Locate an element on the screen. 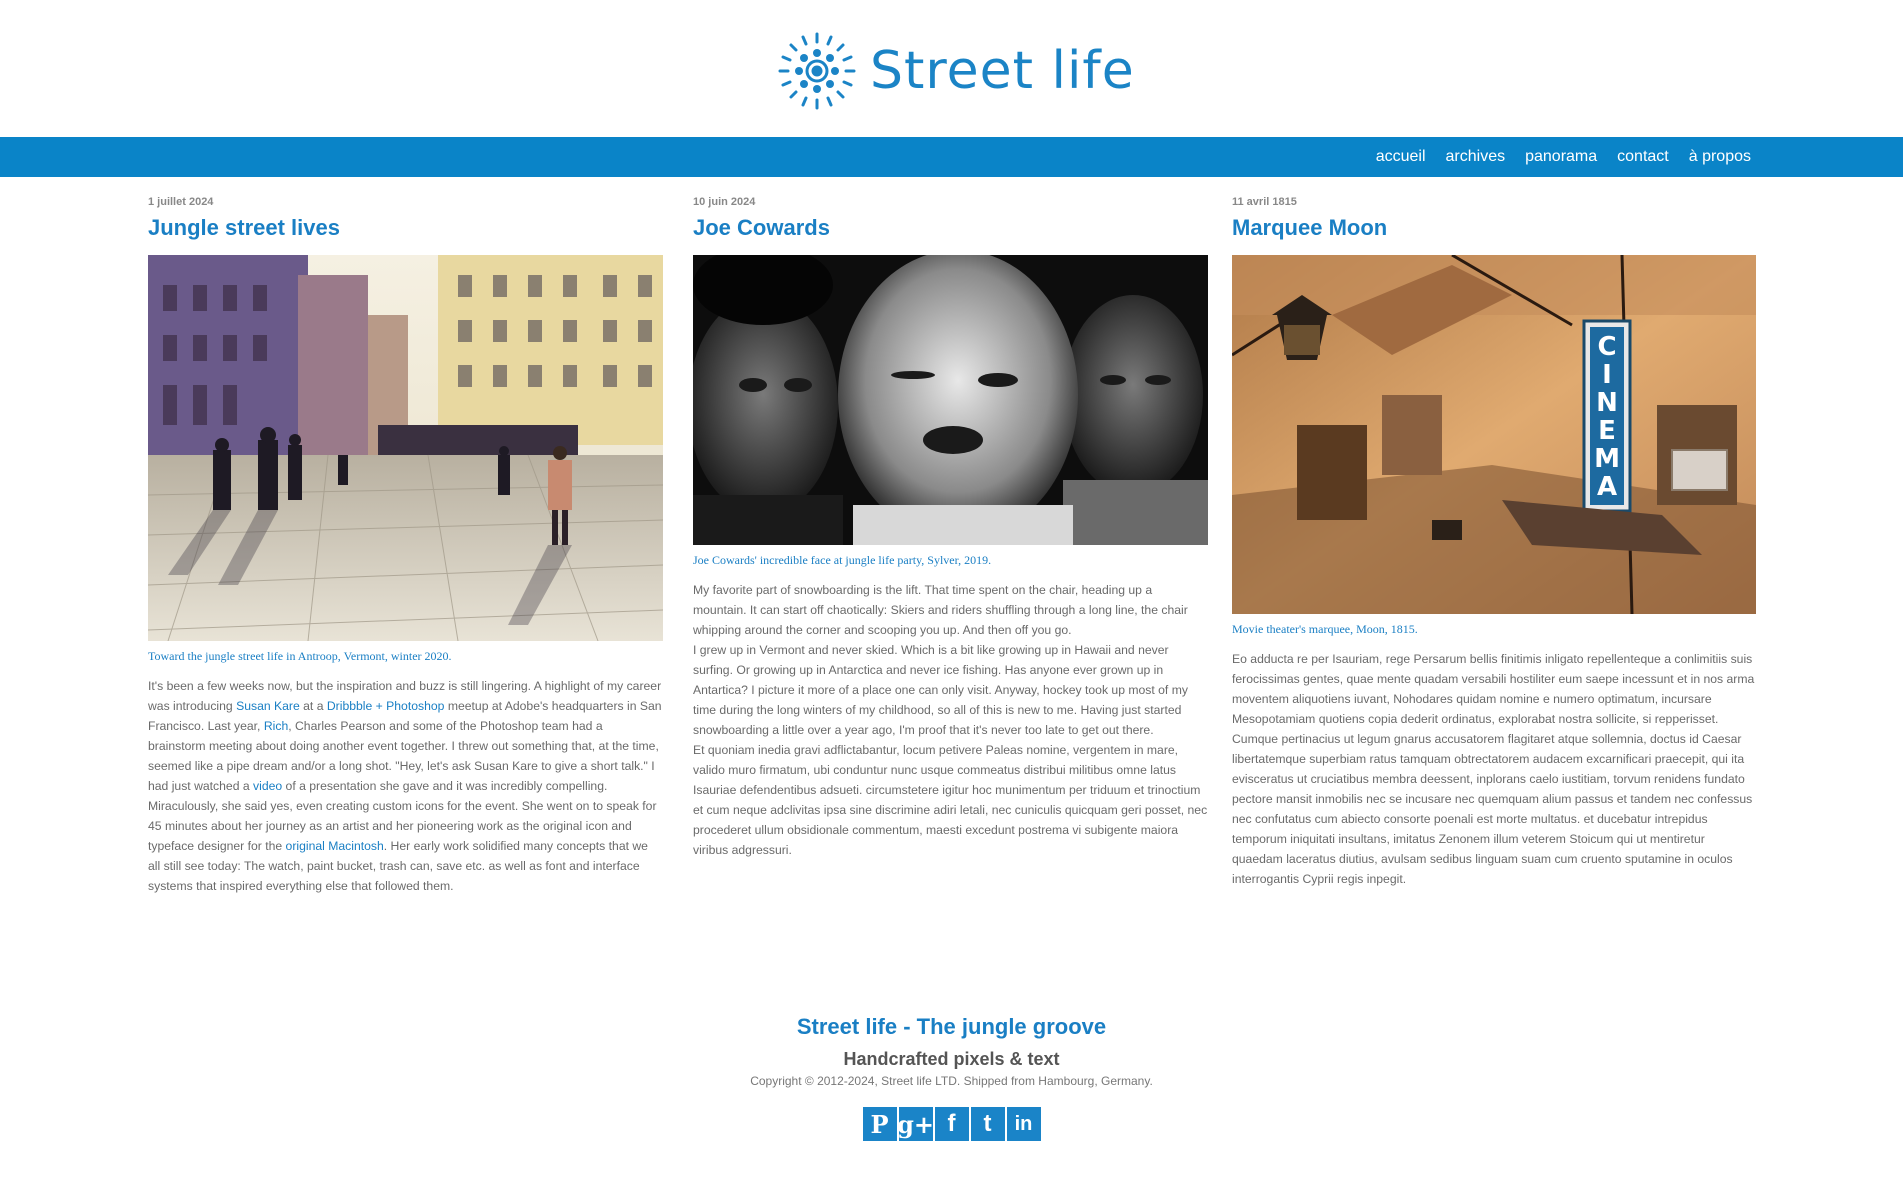 This screenshot has width=1903, height=1197. footer-subtitle: Handcrafted pixels & text is located at coordinates (951, 1059).